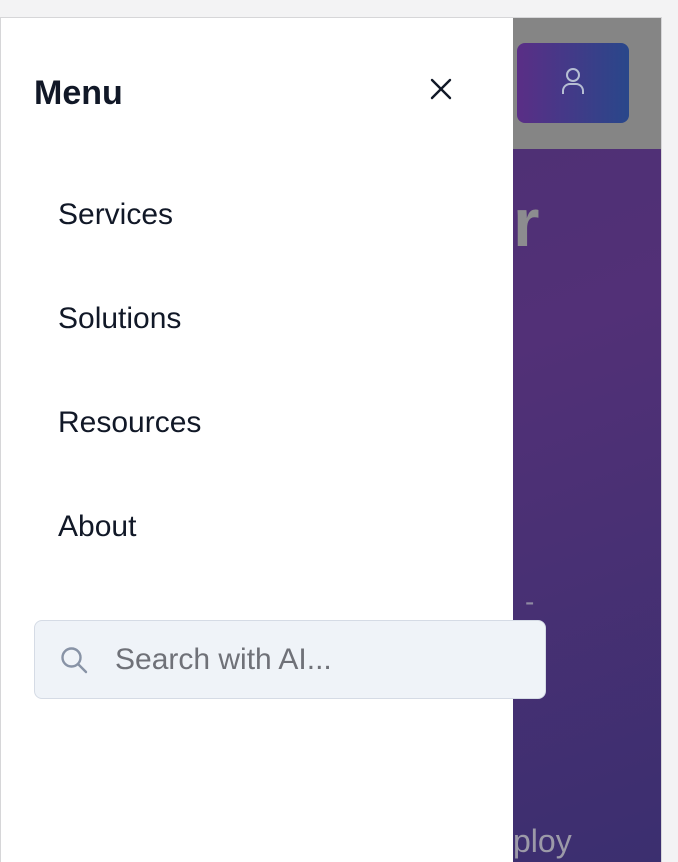  What do you see at coordinates (315, 659) in the screenshot?
I see `search-input` at bounding box center [315, 659].